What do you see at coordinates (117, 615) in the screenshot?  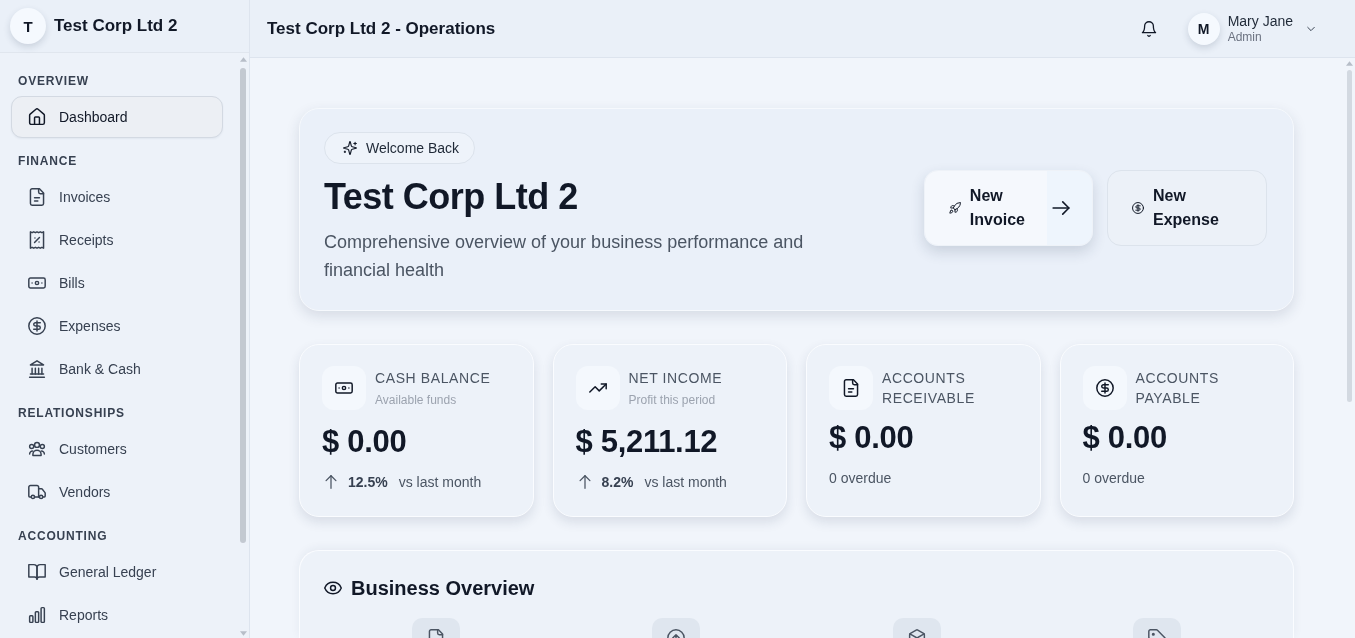 I see `nav-item: Reports` at bounding box center [117, 615].